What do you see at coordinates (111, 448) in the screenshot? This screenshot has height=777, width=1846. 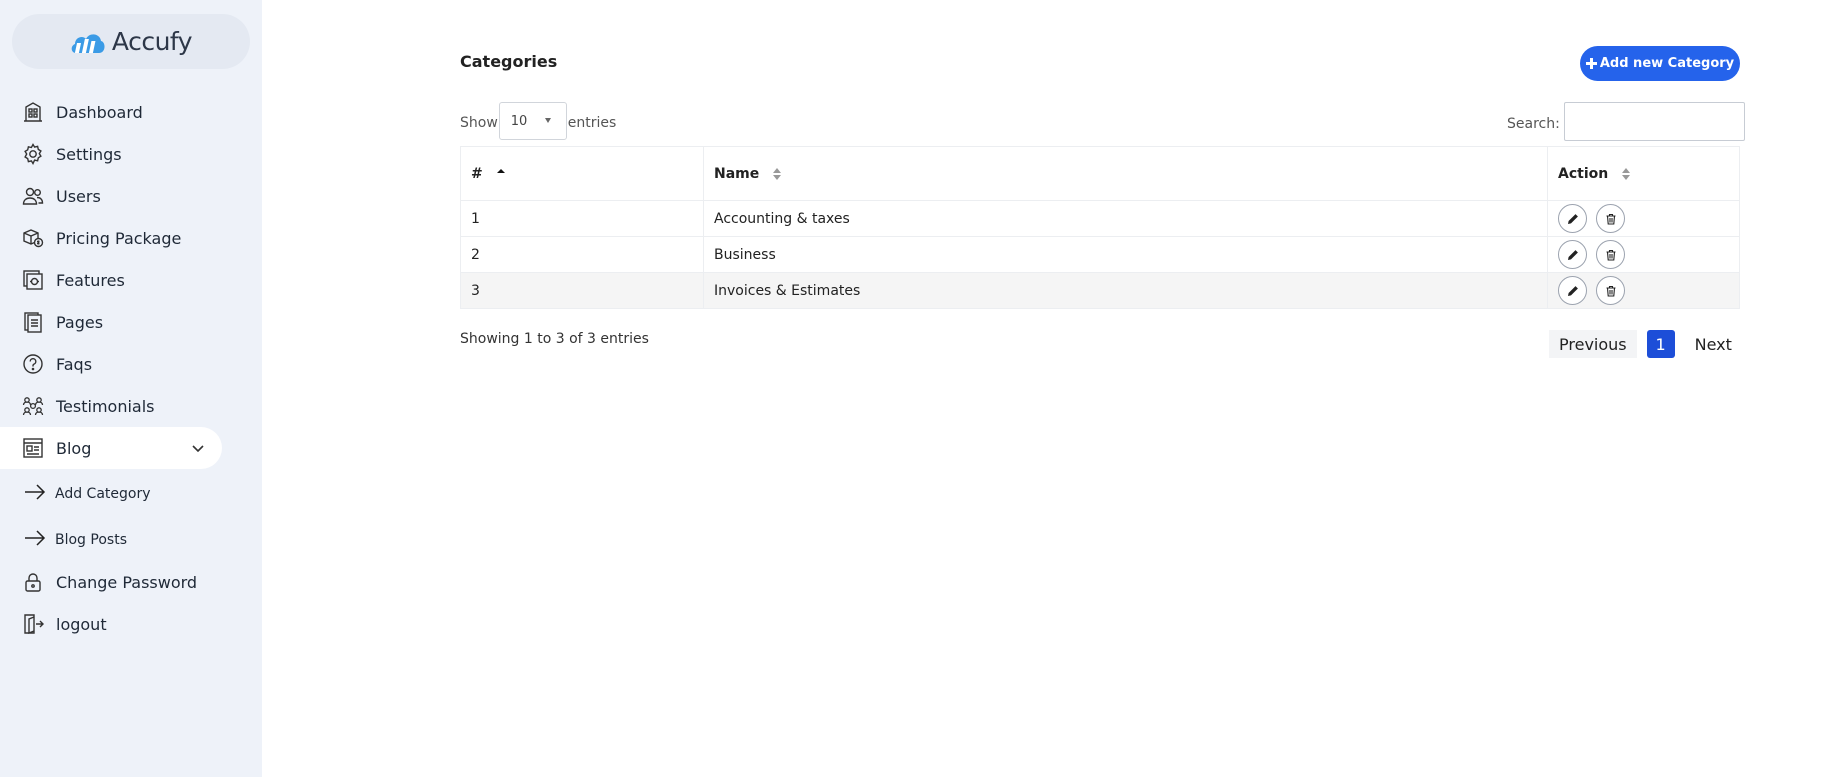 I see `sidebar-item-blog: Blog` at bounding box center [111, 448].